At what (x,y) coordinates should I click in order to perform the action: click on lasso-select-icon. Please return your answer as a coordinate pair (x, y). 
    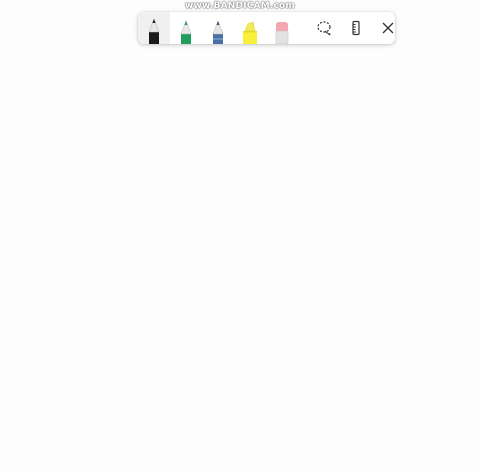
    Looking at the image, I should click on (324, 28).